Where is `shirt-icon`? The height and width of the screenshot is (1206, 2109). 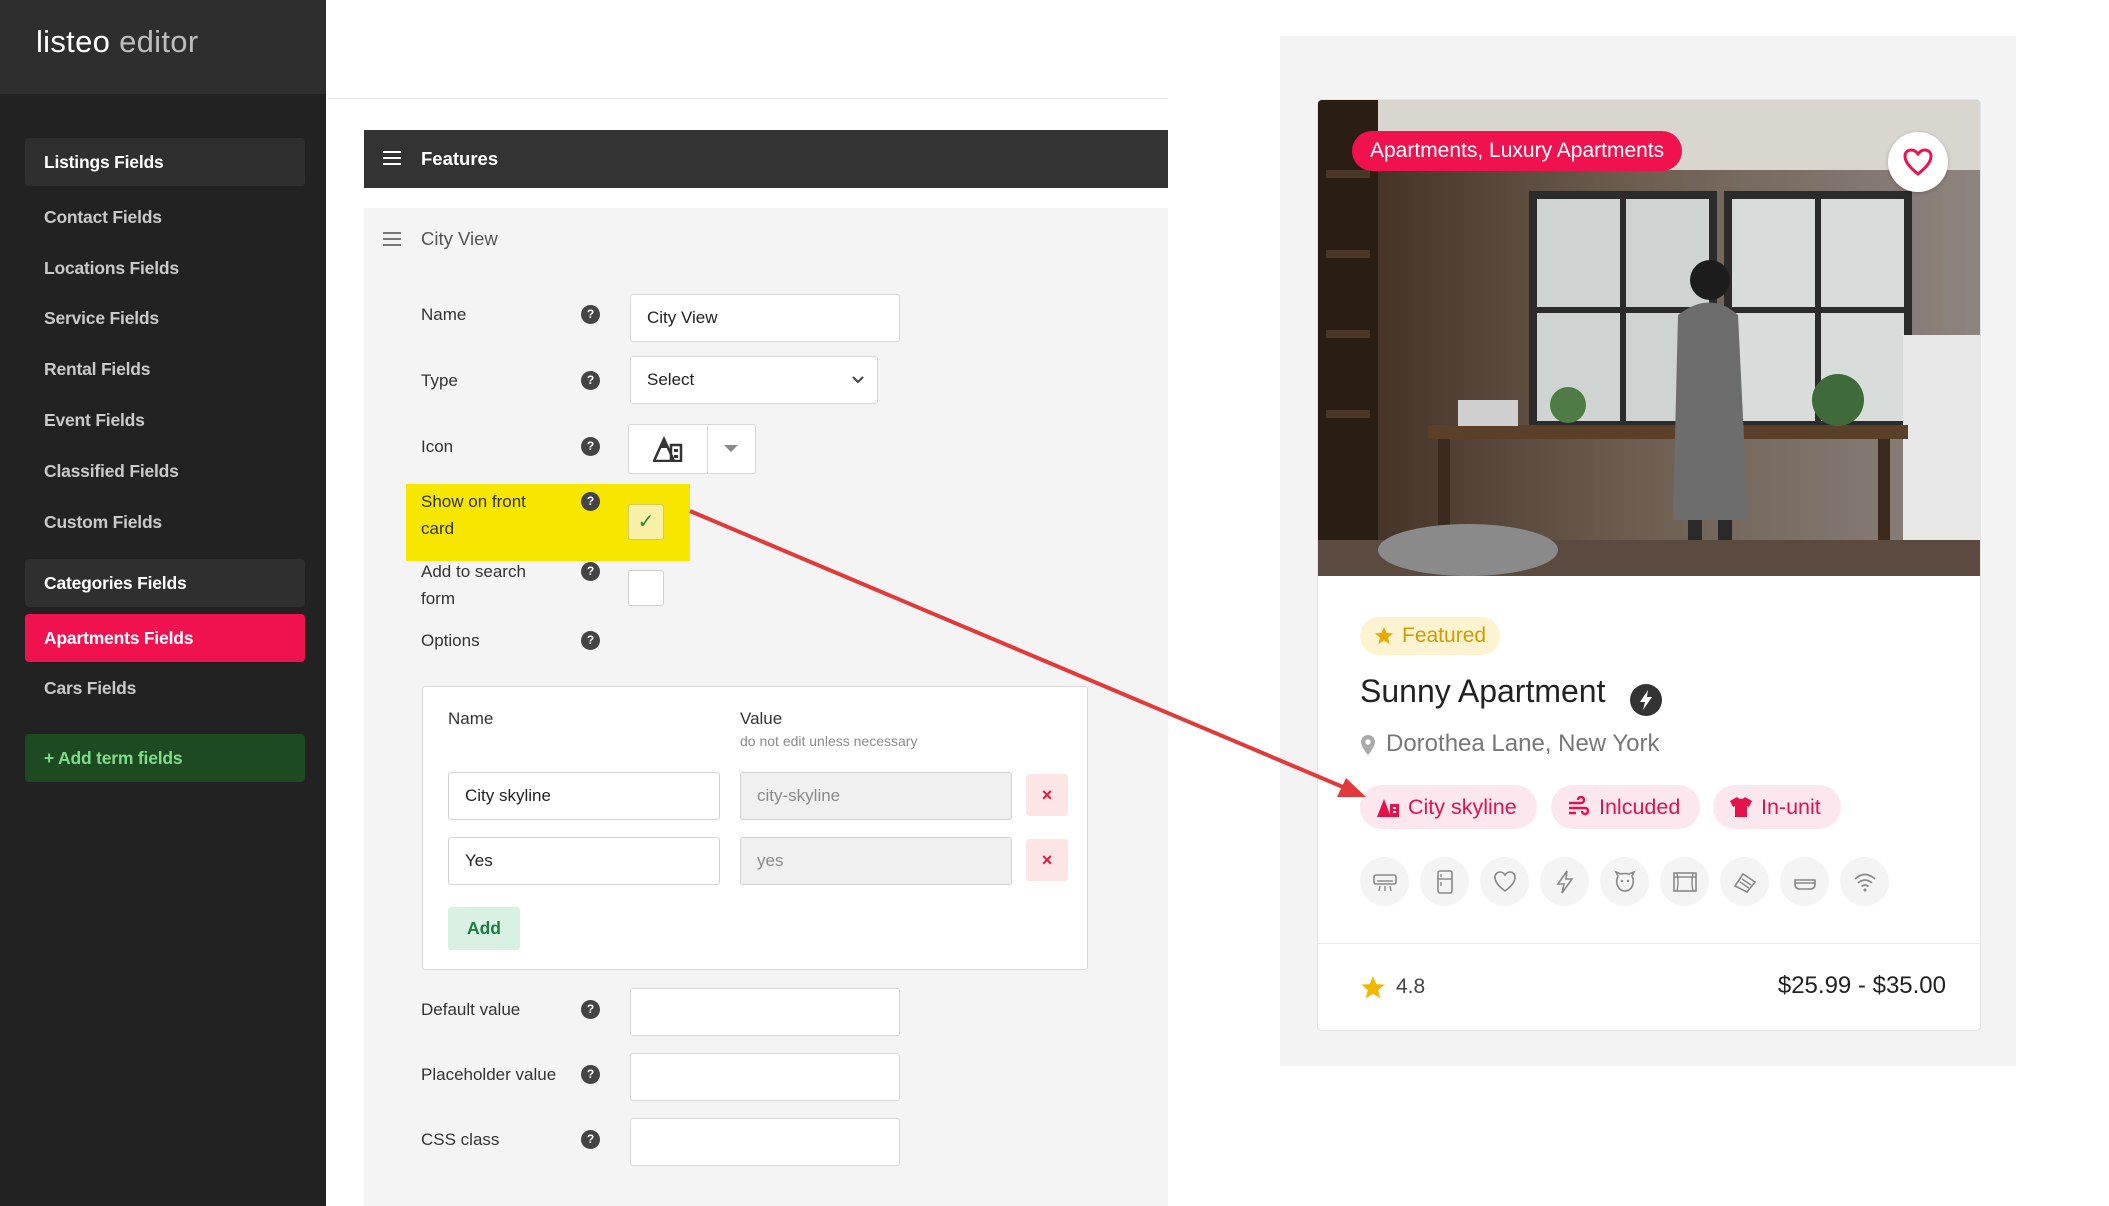
shirt-icon is located at coordinates (1741, 807).